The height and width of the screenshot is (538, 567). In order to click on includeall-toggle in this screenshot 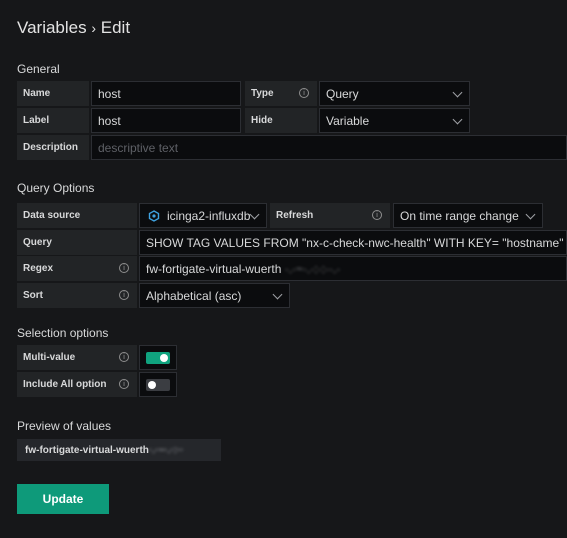, I will do `click(158, 385)`.